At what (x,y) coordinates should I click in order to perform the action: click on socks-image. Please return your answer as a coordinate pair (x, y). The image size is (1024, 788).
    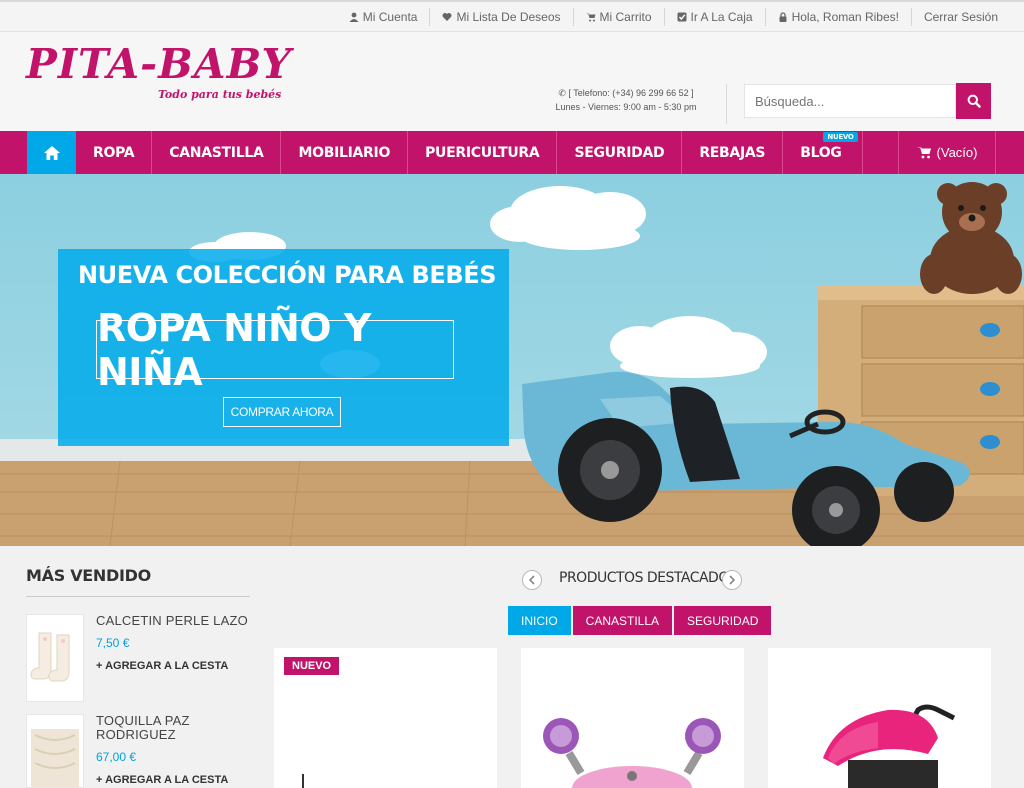
    Looking at the image, I should click on (50, 657).